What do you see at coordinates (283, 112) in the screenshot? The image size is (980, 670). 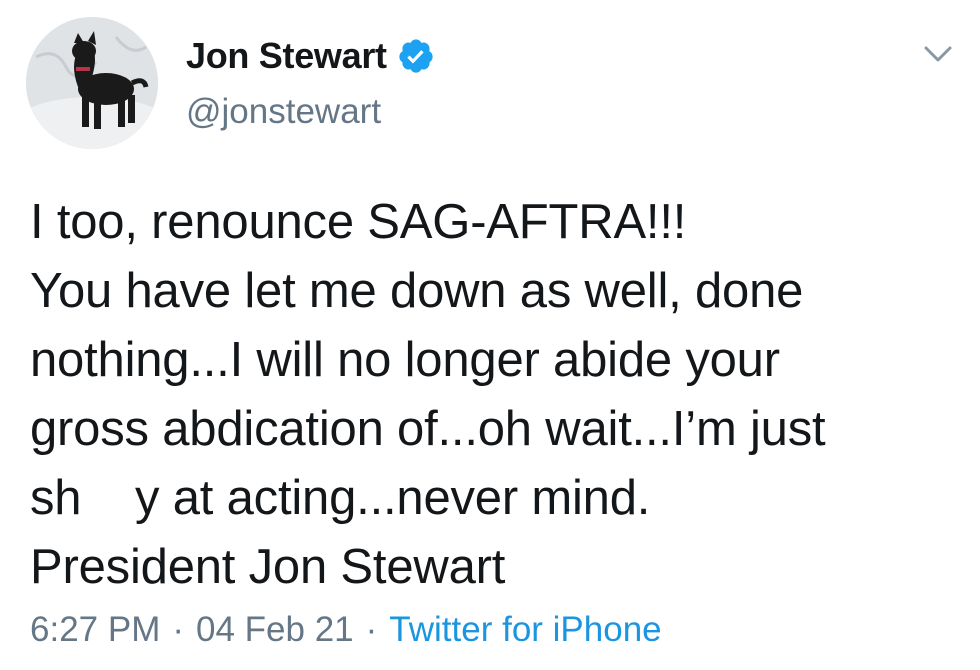 I see `user-handle: @jonstewart` at bounding box center [283, 112].